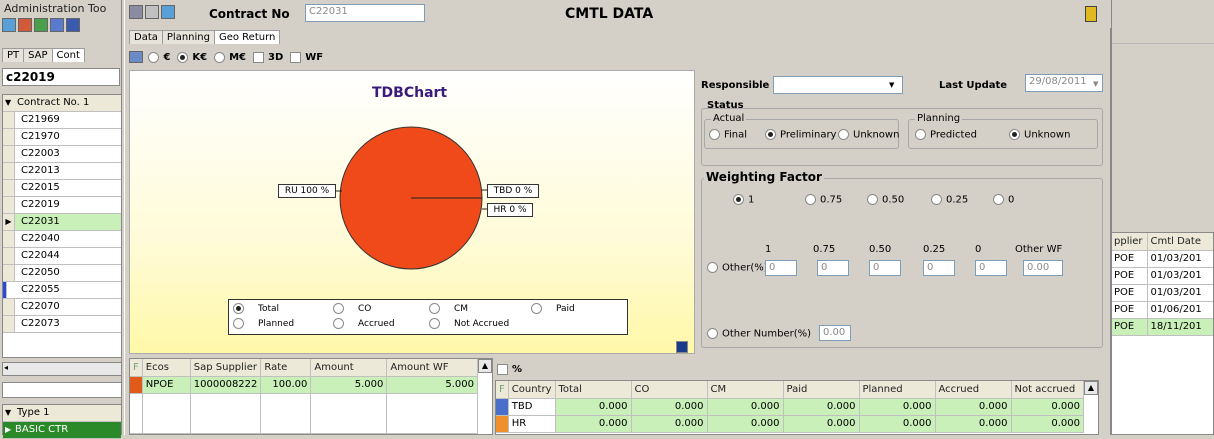  Describe the element at coordinates (55, 8) in the screenshot. I see `menu-bar: Administration Too` at that location.